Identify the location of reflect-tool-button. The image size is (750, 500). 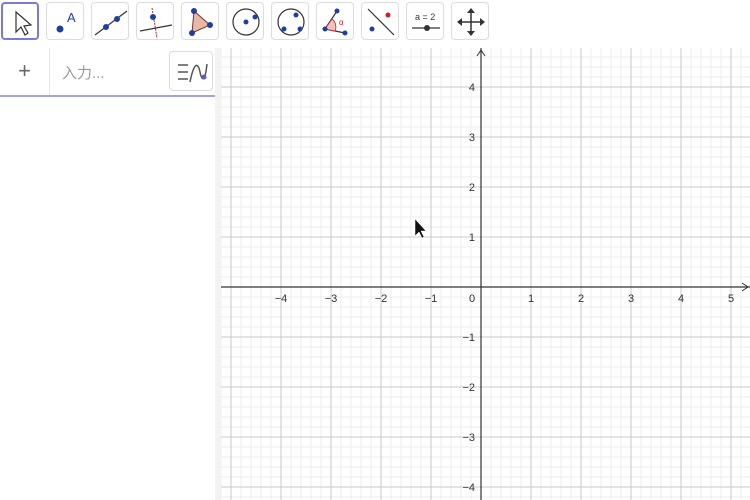
(380, 21).